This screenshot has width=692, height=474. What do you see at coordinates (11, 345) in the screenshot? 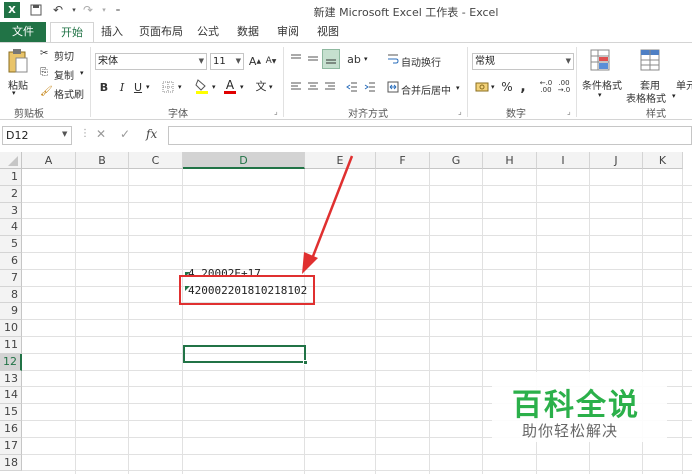
I see `row-header-11: 11` at bounding box center [11, 345].